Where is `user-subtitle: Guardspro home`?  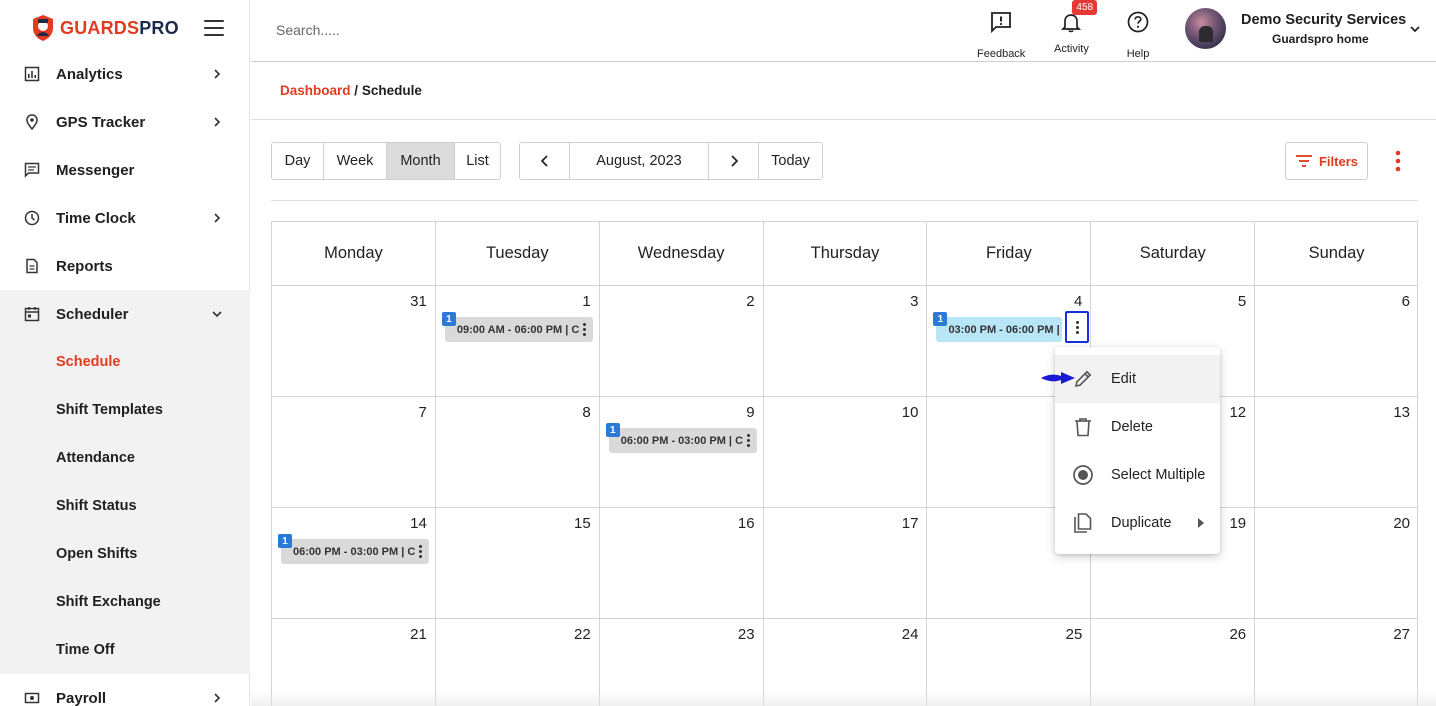
user-subtitle: Guardspro home is located at coordinates (1320, 39).